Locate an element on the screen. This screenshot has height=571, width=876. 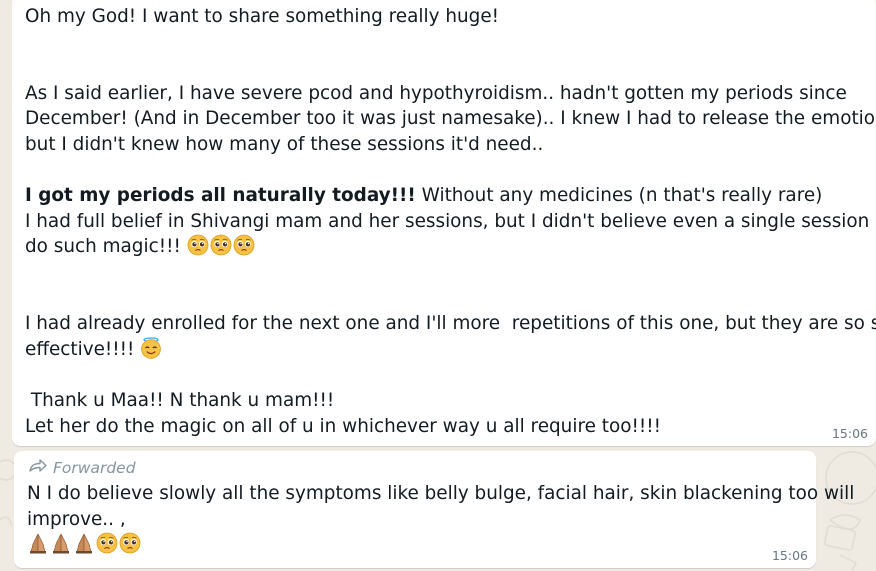
message-line: do such magic!!! is located at coordinates (444, 247).